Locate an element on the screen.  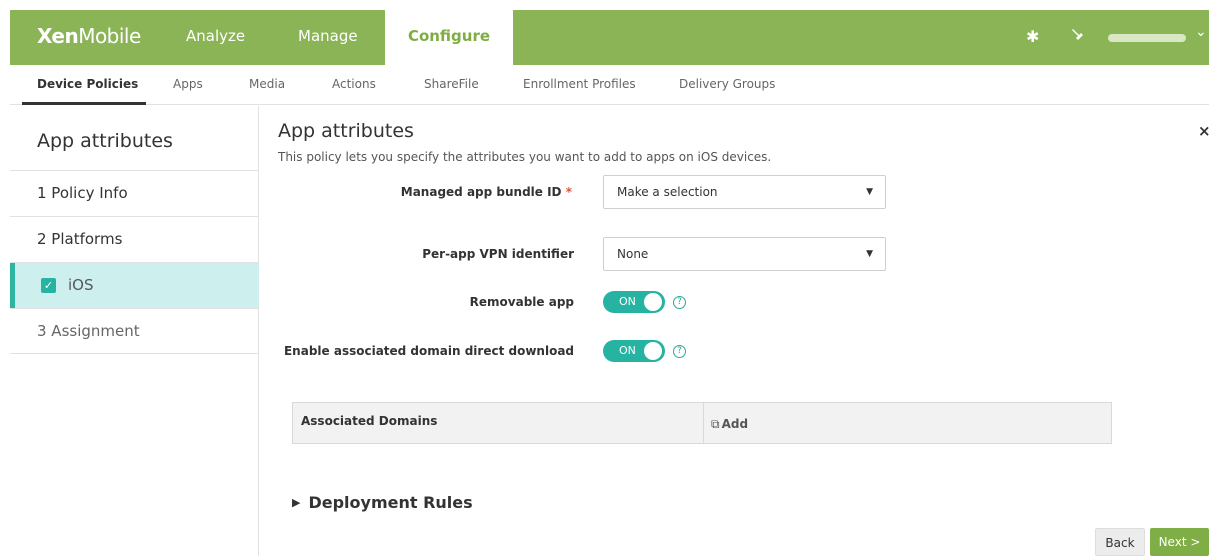
sidebar-item-ios: ✓ iOS is located at coordinates (134, 285).